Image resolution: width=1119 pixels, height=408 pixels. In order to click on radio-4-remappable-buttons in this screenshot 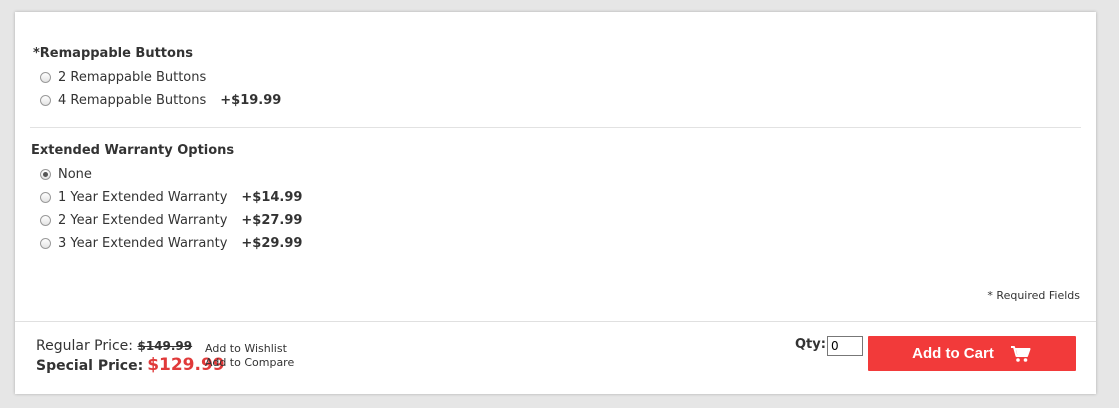, I will do `click(45, 100)`.